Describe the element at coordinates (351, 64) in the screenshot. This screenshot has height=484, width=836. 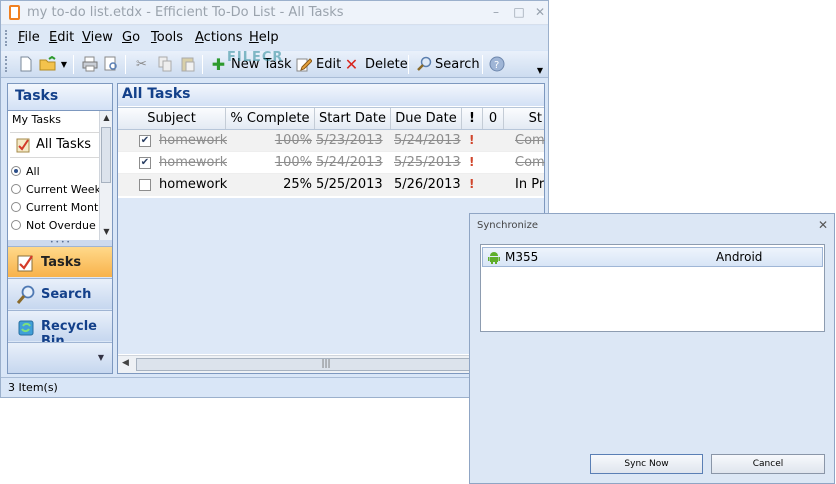
I see `delete-x-icon: ✕` at that location.